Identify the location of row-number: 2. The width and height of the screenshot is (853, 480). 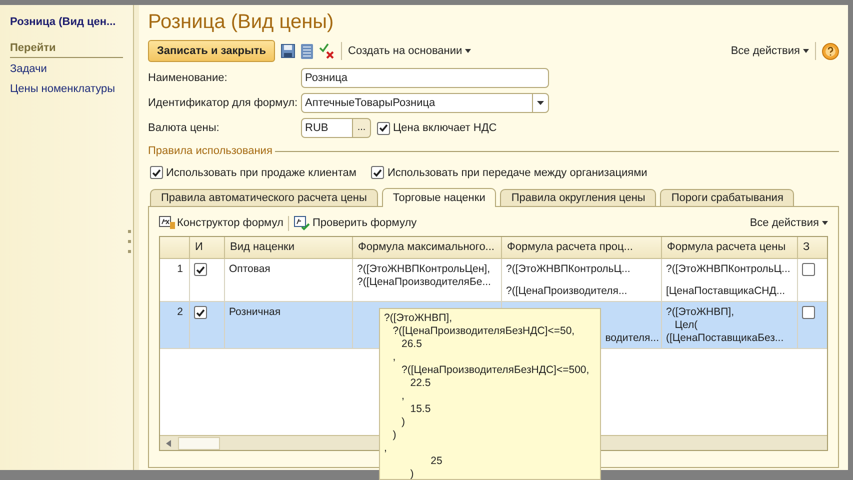
(180, 312).